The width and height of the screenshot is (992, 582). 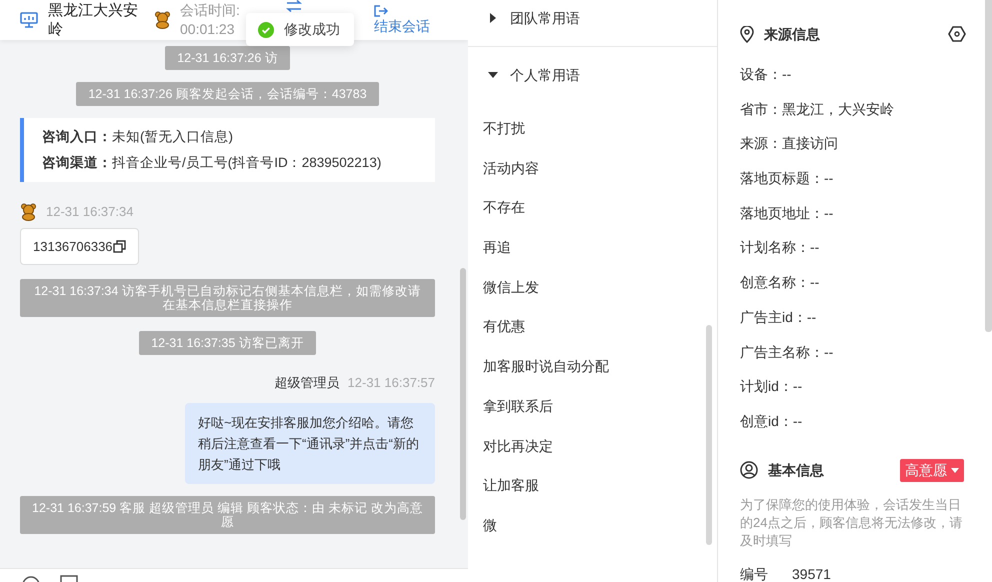 What do you see at coordinates (227, 298) in the screenshot?
I see `system-message: 12-31 16:37:34 访客手机号已自动标记右侧基本信息栏，如需修改请在基本信息栏直接操作` at bounding box center [227, 298].